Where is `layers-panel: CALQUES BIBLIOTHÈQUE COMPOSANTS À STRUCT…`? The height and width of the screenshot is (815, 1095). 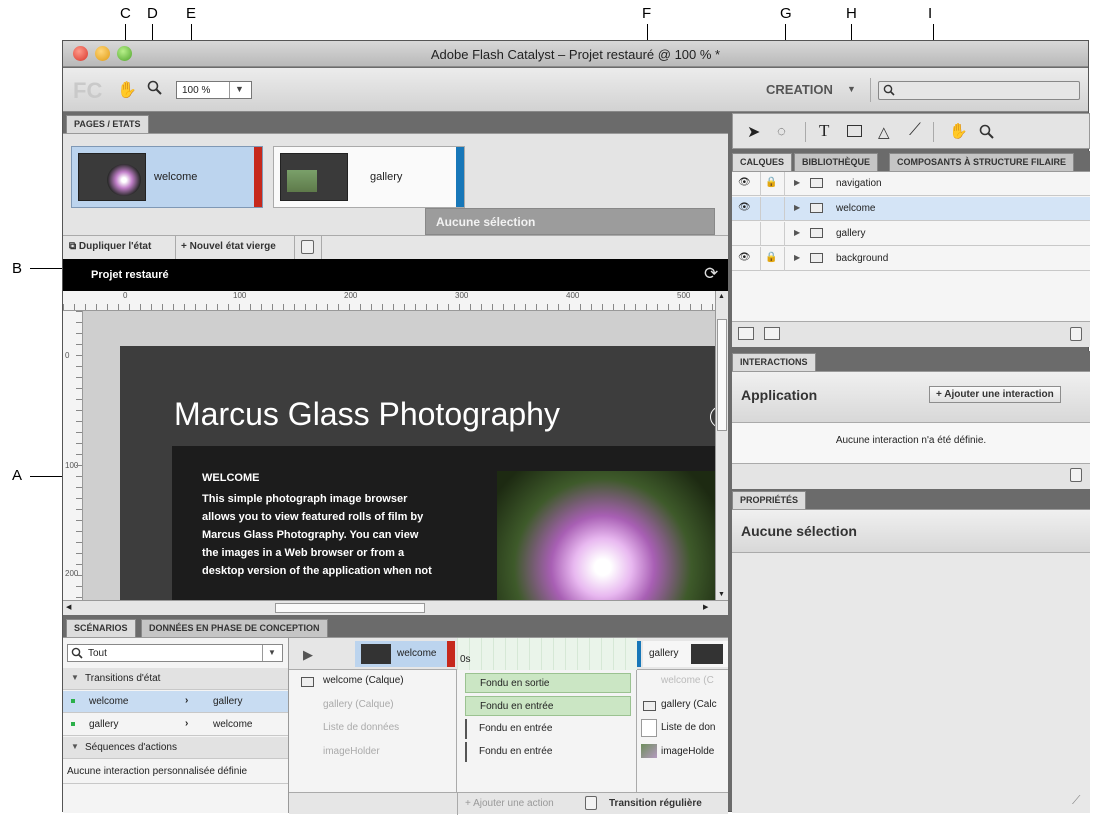 layers-panel: CALQUES BIBLIOTHÈQUE COMPOSANTS À STRUCT… is located at coordinates (911, 249).